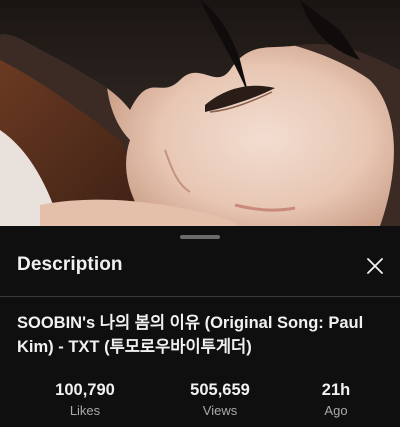 The image size is (400, 427). What do you see at coordinates (200, 296) in the screenshot?
I see `divider` at bounding box center [200, 296].